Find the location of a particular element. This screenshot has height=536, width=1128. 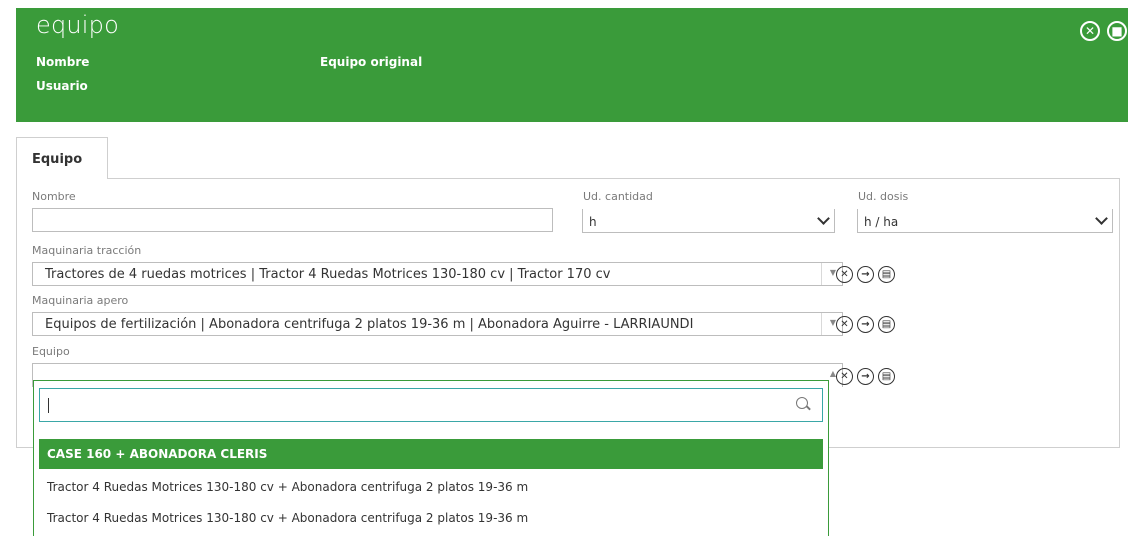

dropdown-option: CASE 160 + ABONADORA CLERIS is located at coordinates (431, 454).